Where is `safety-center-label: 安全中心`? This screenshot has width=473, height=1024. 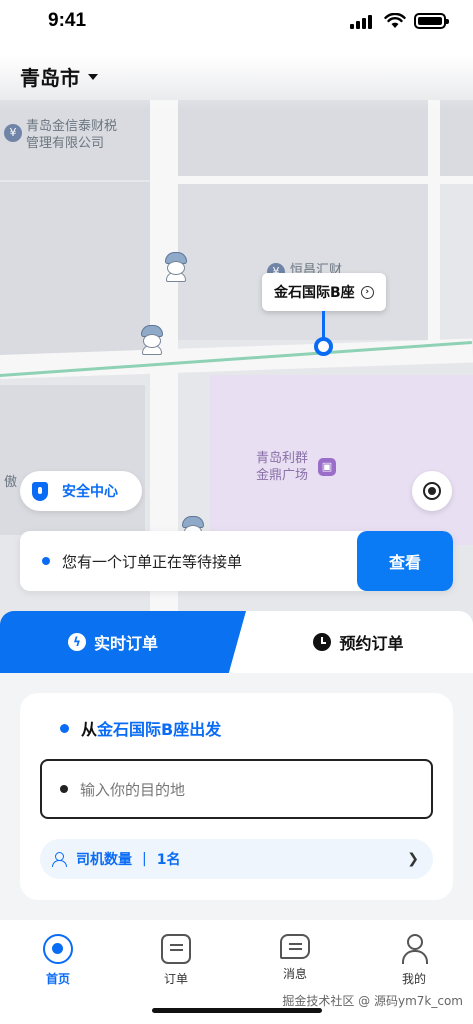 safety-center-label: 安全中心 is located at coordinates (90, 492).